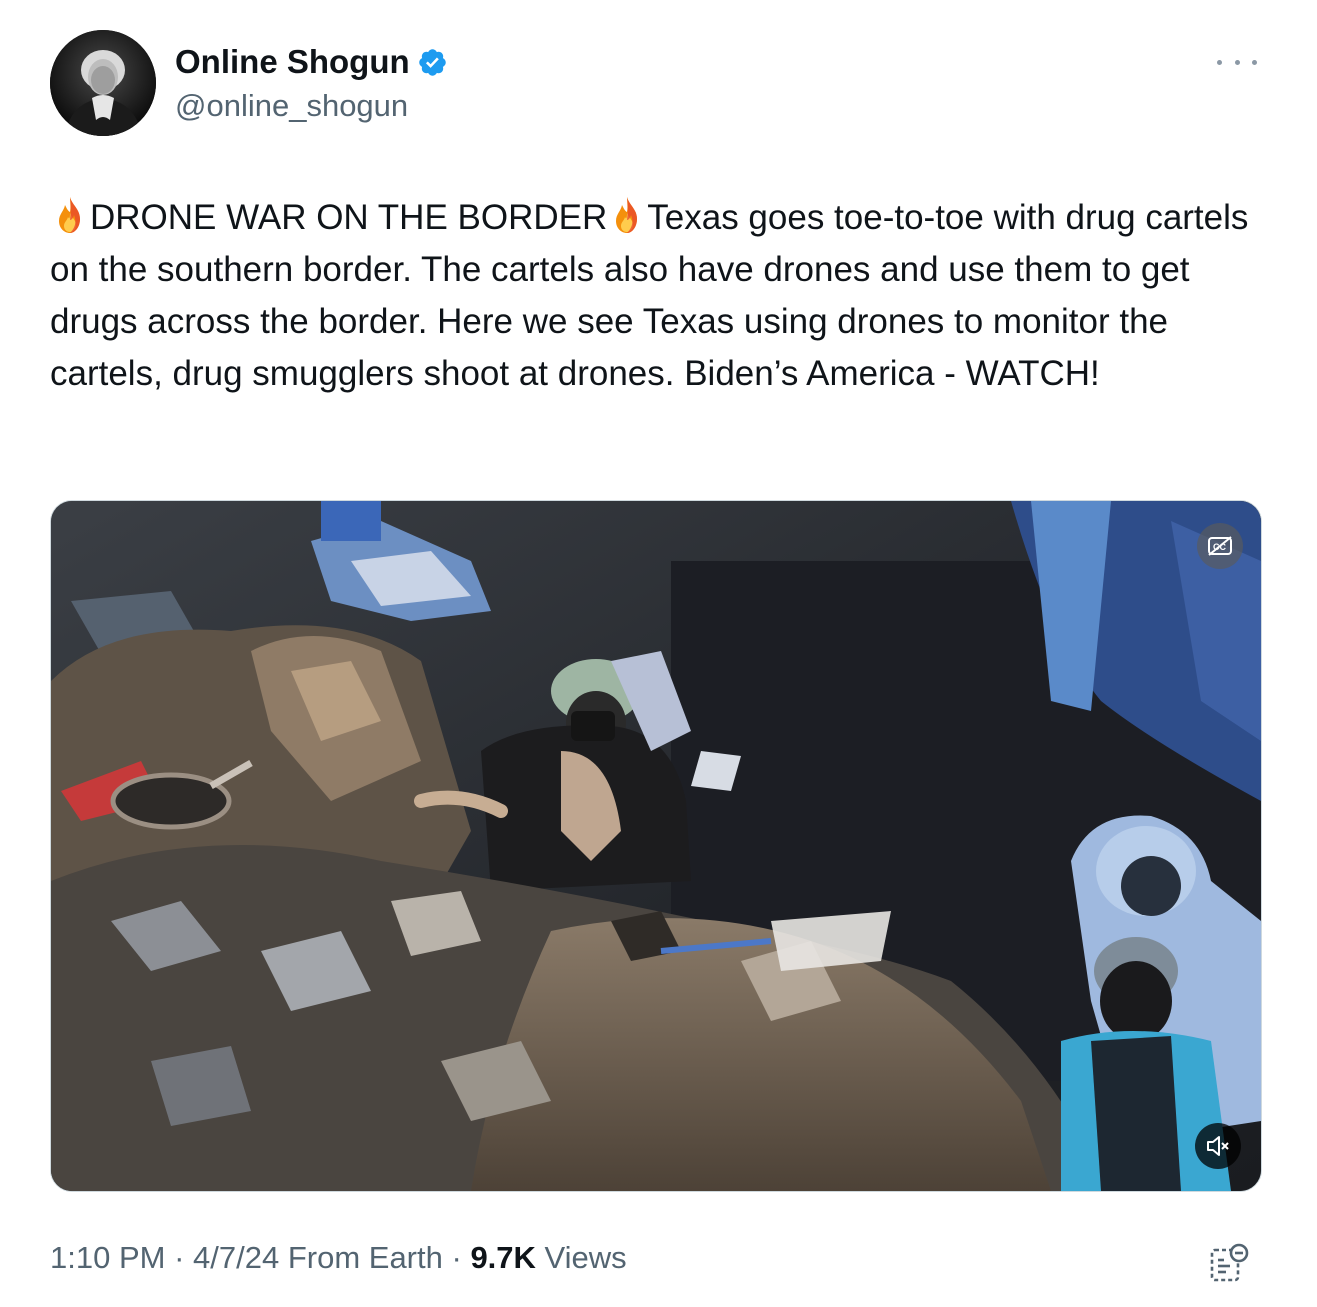 The height and width of the screenshot is (1307, 1317). I want to click on author-handle: @online_shogun, so click(311, 106).